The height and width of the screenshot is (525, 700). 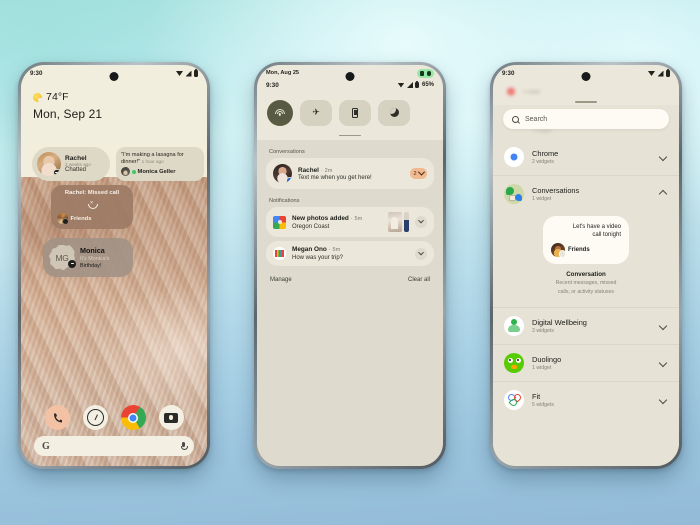 What do you see at coordinates (355, 112) in the screenshot?
I see `qs-tile-flashlight` at bounding box center [355, 112].